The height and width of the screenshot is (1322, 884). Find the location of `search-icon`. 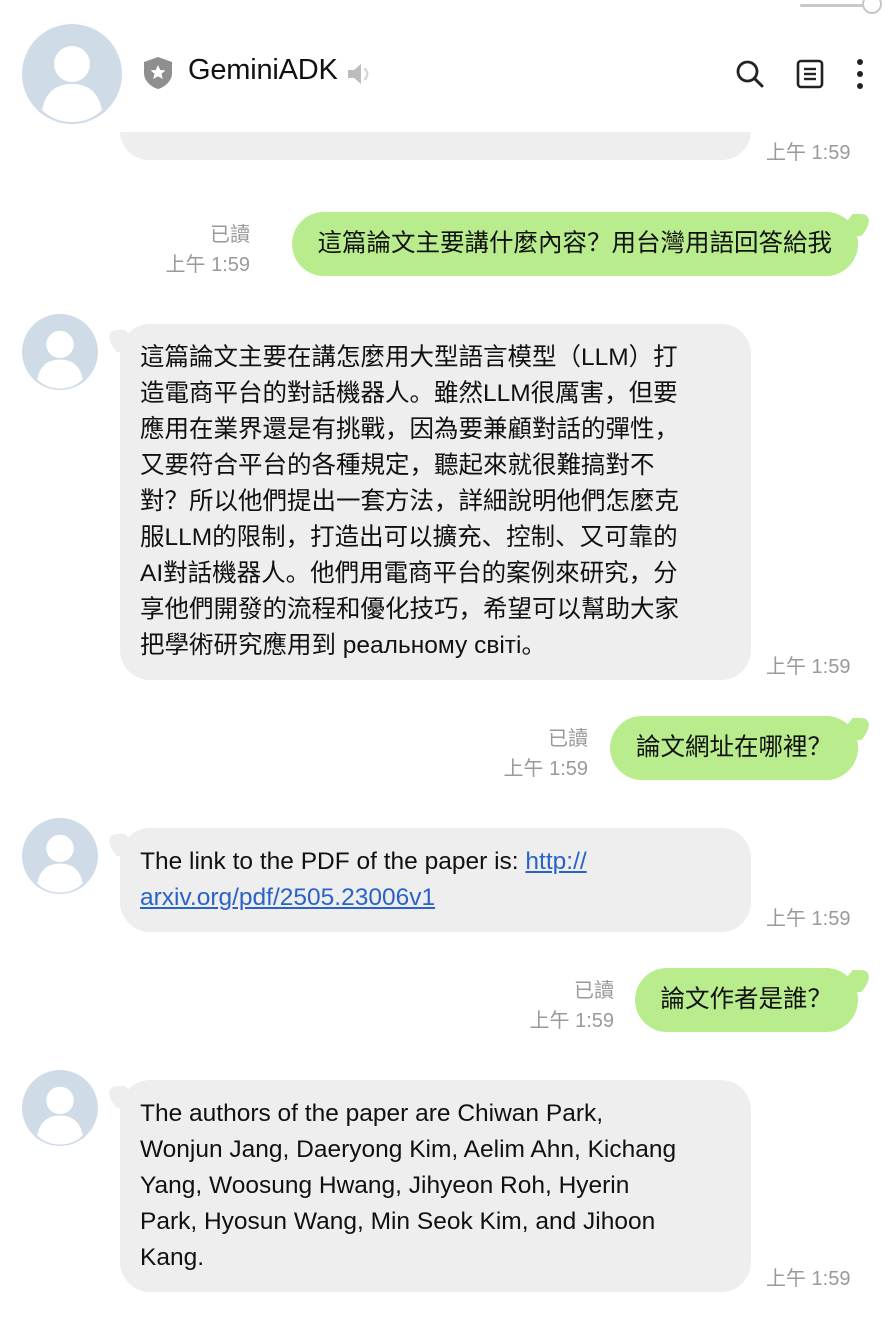

search-icon is located at coordinates (750, 74).